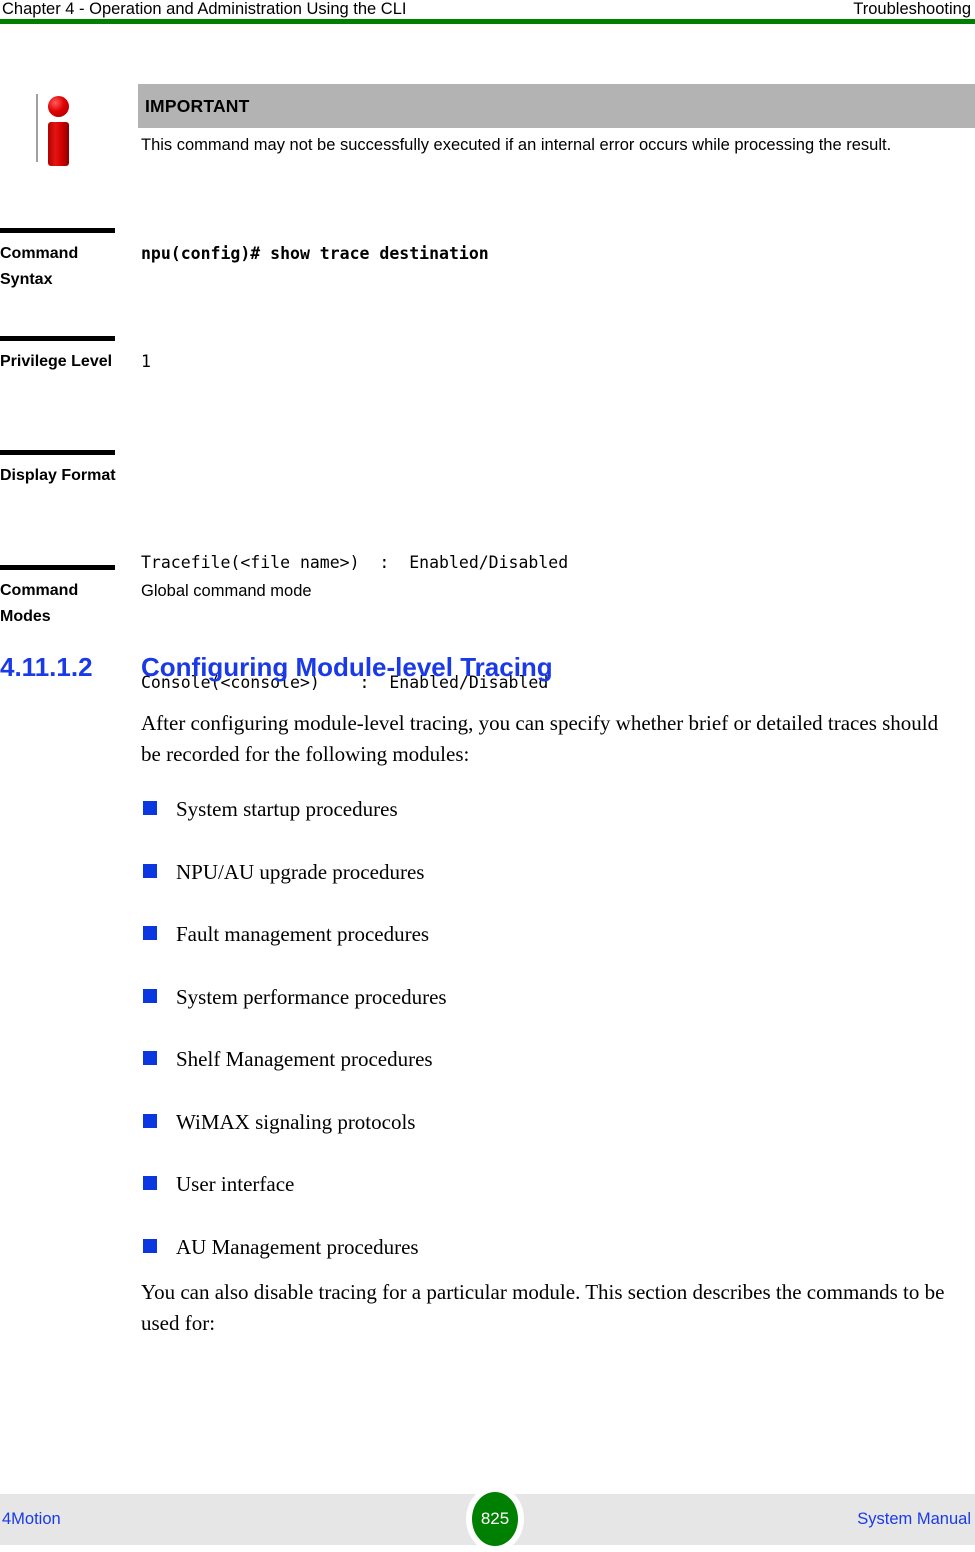 This screenshot has height=1552, width=975. Describe the element at coordinates (549, 1077) in the screenshot. I see `list-item: Shelf Management procedures` at that location.